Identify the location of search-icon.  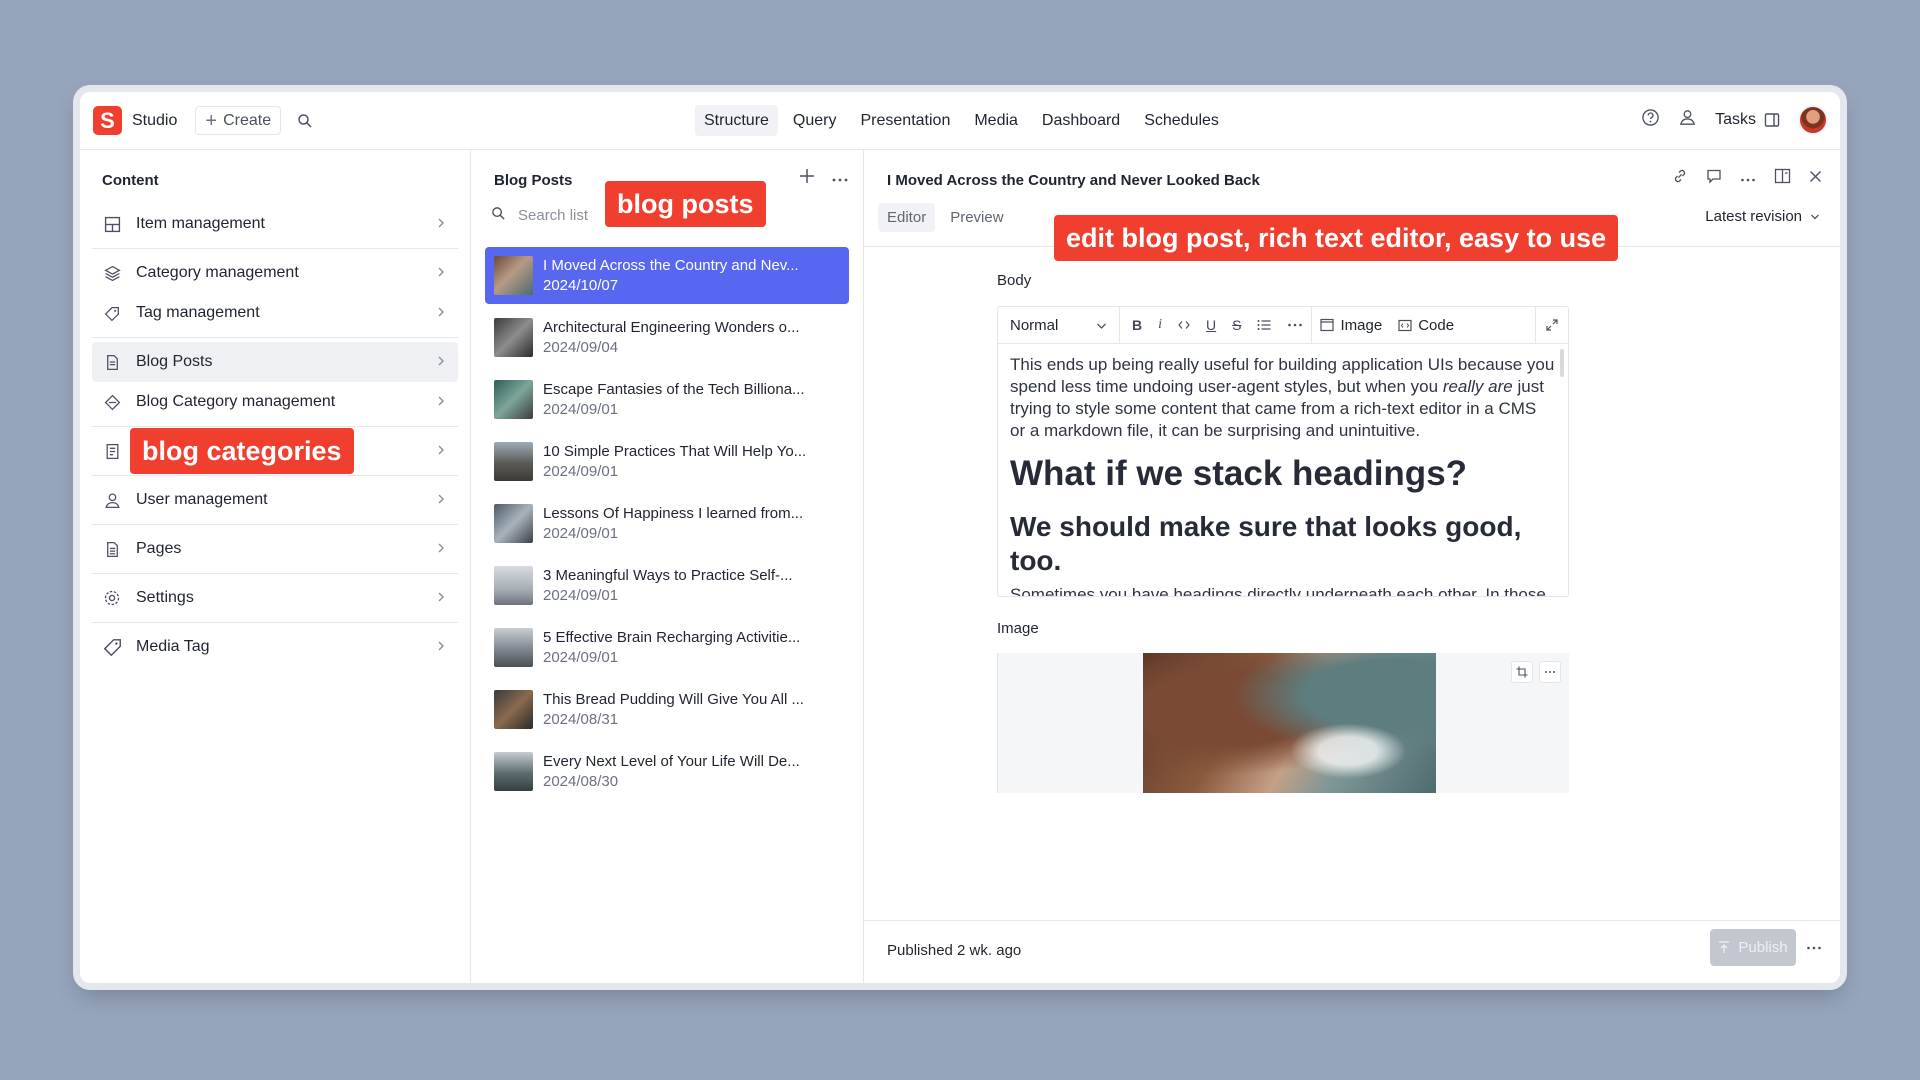
(305, 121).